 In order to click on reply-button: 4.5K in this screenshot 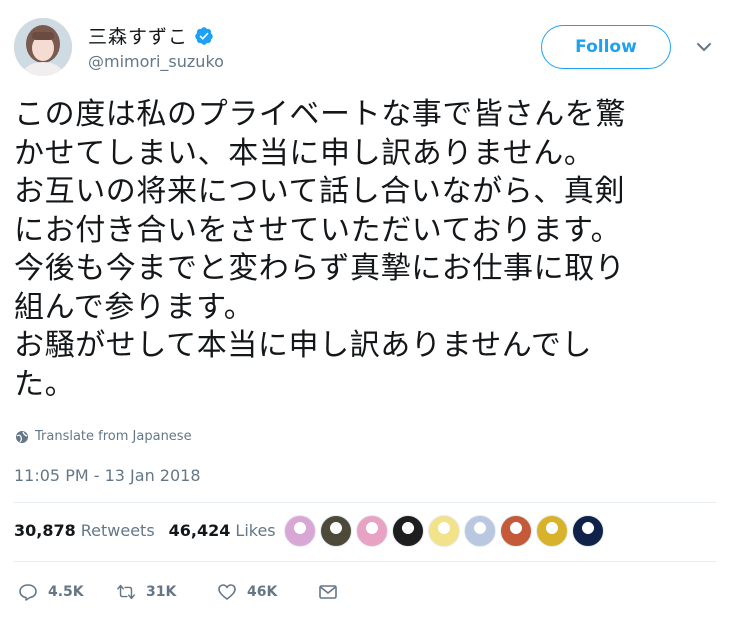, I will do `click(51, 592)`.